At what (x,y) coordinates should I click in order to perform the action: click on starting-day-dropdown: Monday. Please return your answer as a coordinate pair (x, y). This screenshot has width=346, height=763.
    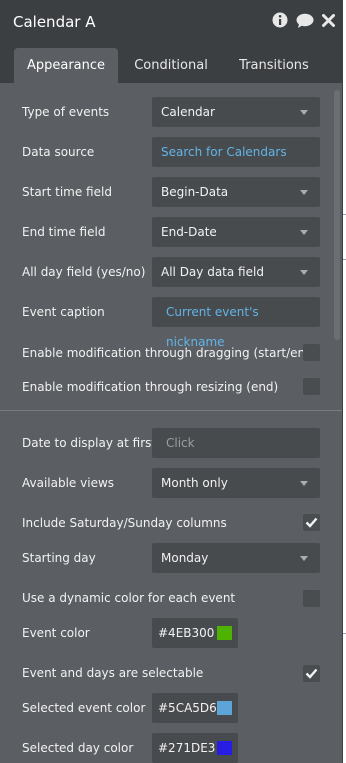
    Looking at the image, I should click on (236, 558).